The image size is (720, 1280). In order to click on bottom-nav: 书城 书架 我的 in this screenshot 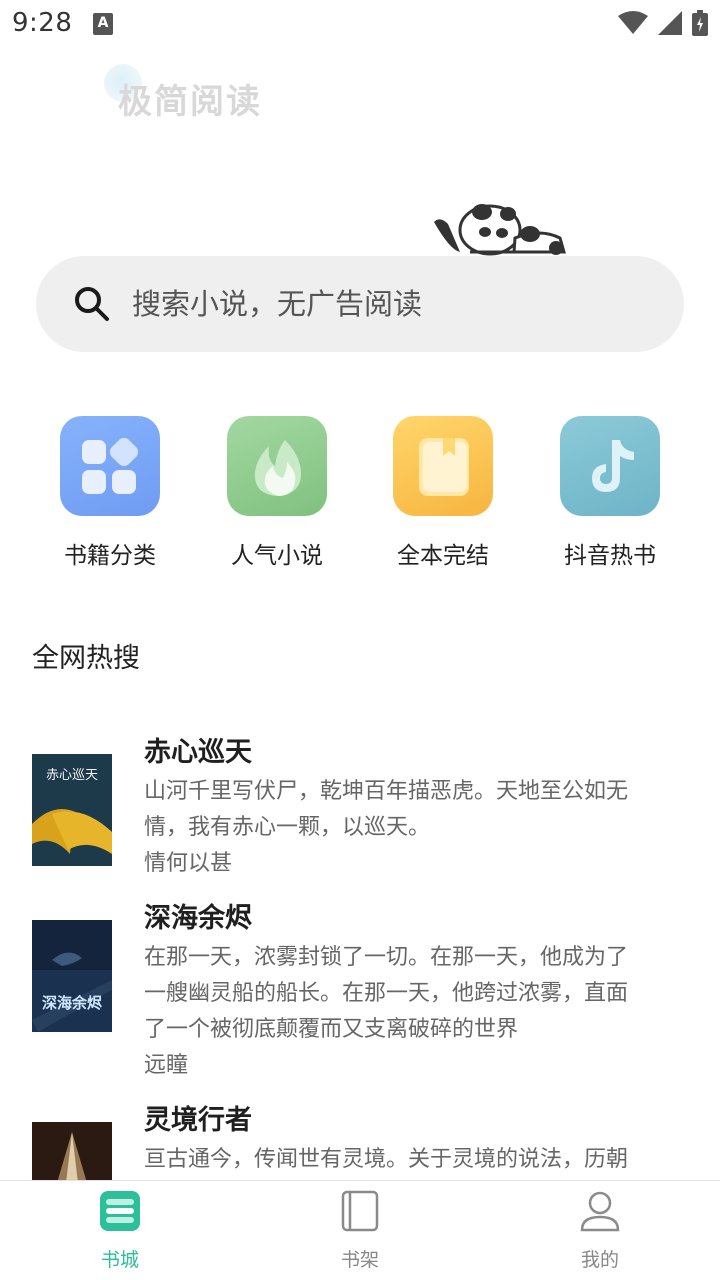, I will do `click(360, 1230)`.